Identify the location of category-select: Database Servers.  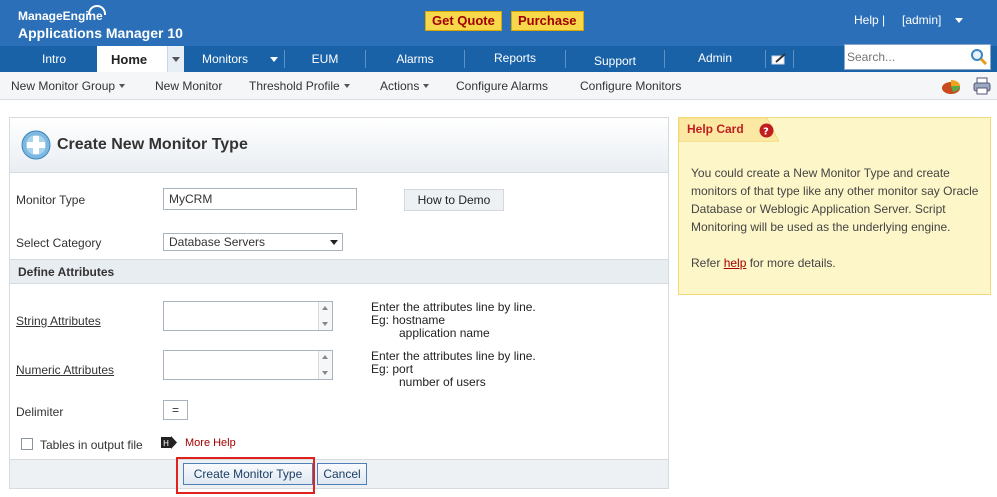
(253, 242).